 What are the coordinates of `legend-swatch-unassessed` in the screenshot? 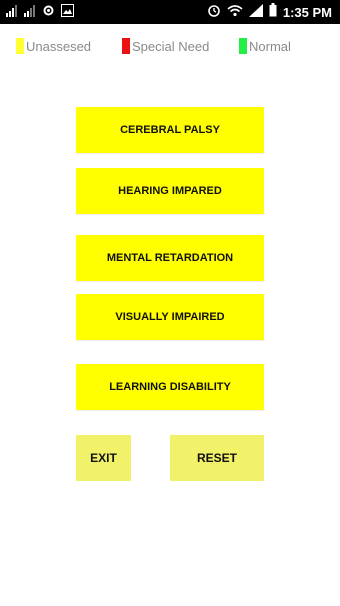 It's located at (20, 46).